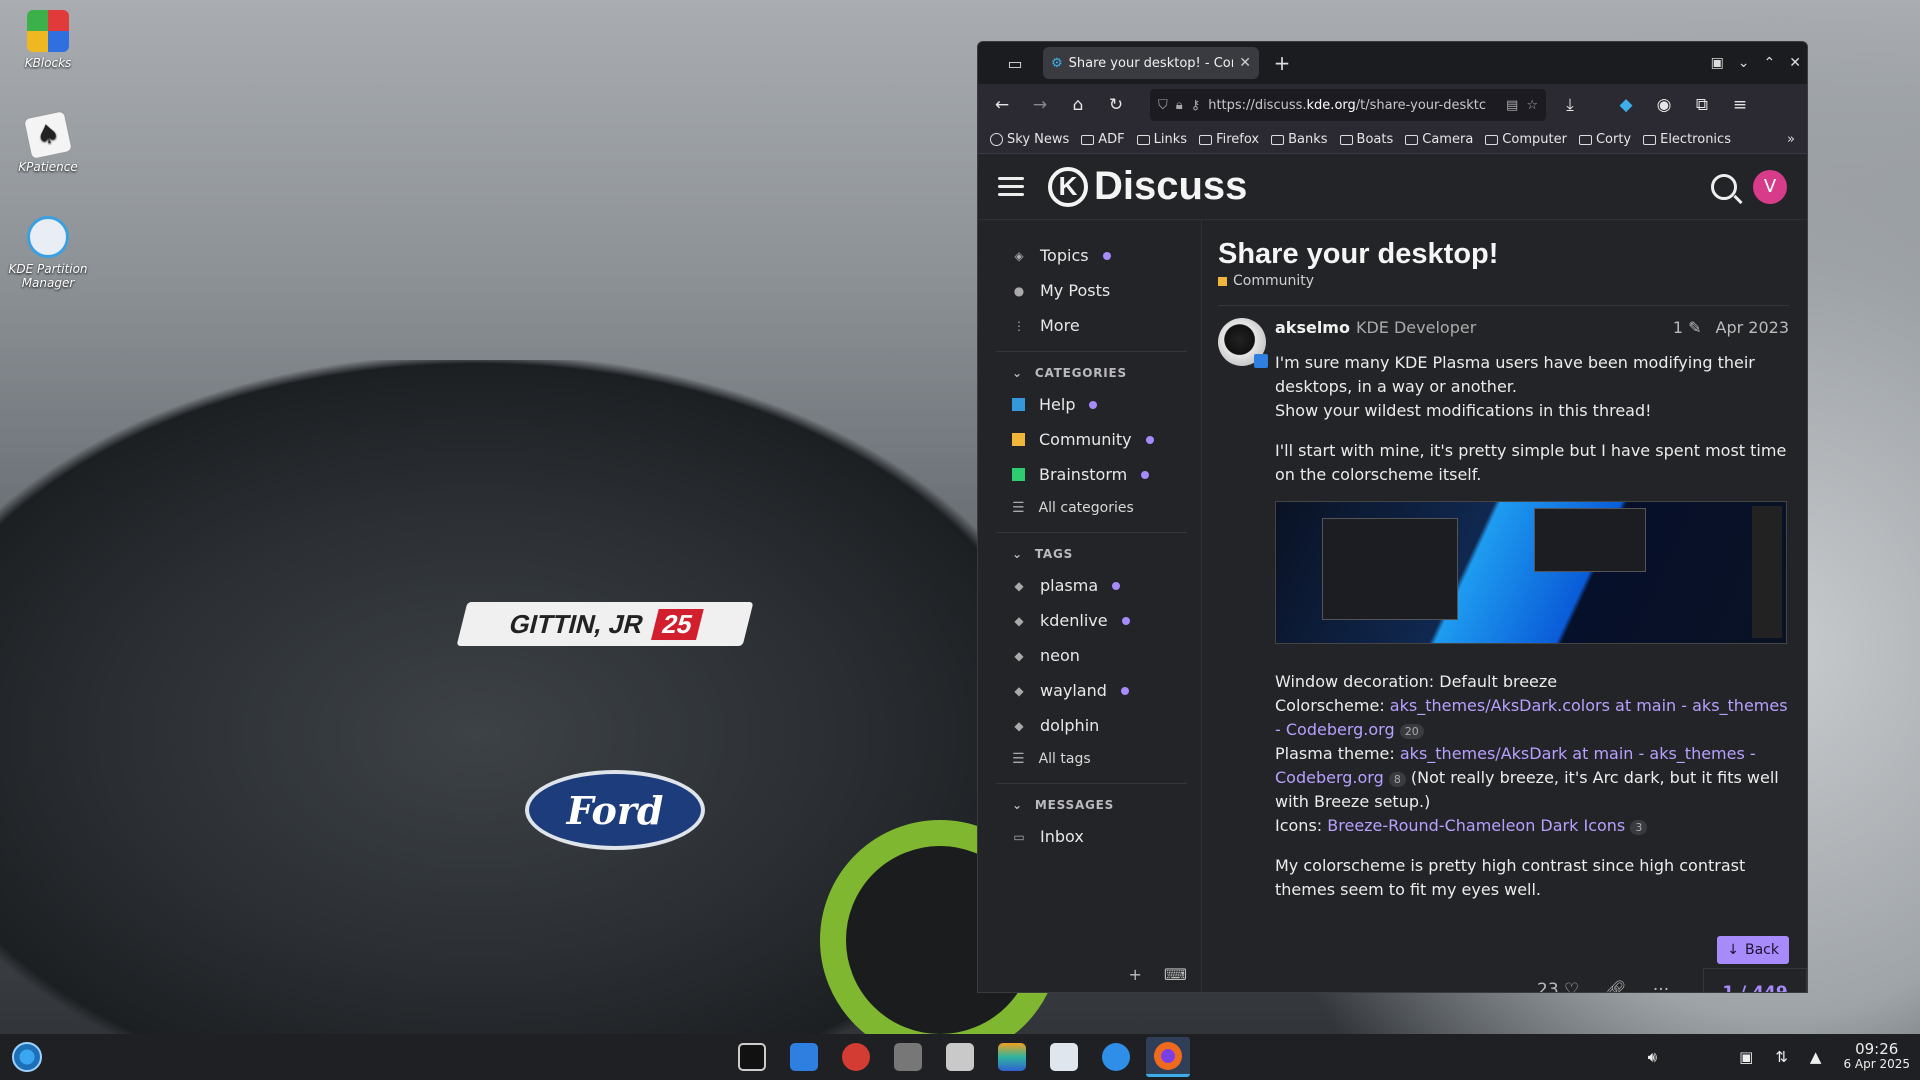 This screenshot has width=1920, height=1080. I want to click on sidebar-item-tag-dolphin: ◆ dolphin, so click(1091, 725).